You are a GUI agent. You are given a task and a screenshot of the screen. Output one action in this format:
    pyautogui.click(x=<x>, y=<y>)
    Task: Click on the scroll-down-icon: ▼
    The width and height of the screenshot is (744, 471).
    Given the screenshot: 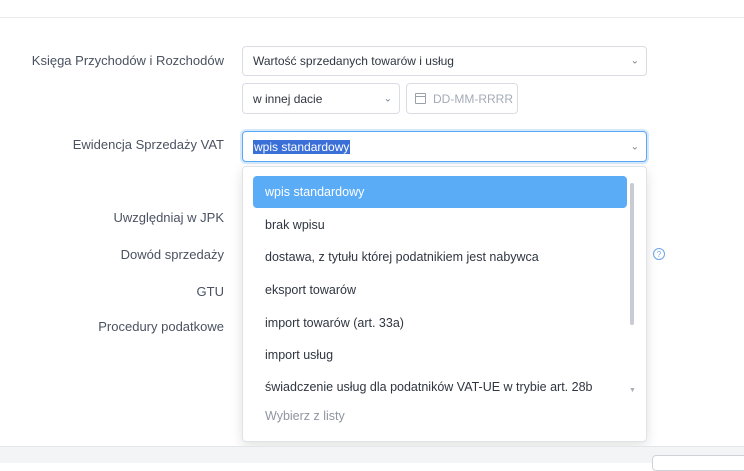 What is the action you would take?
    pyautogui.click(x=632, y=390)
    